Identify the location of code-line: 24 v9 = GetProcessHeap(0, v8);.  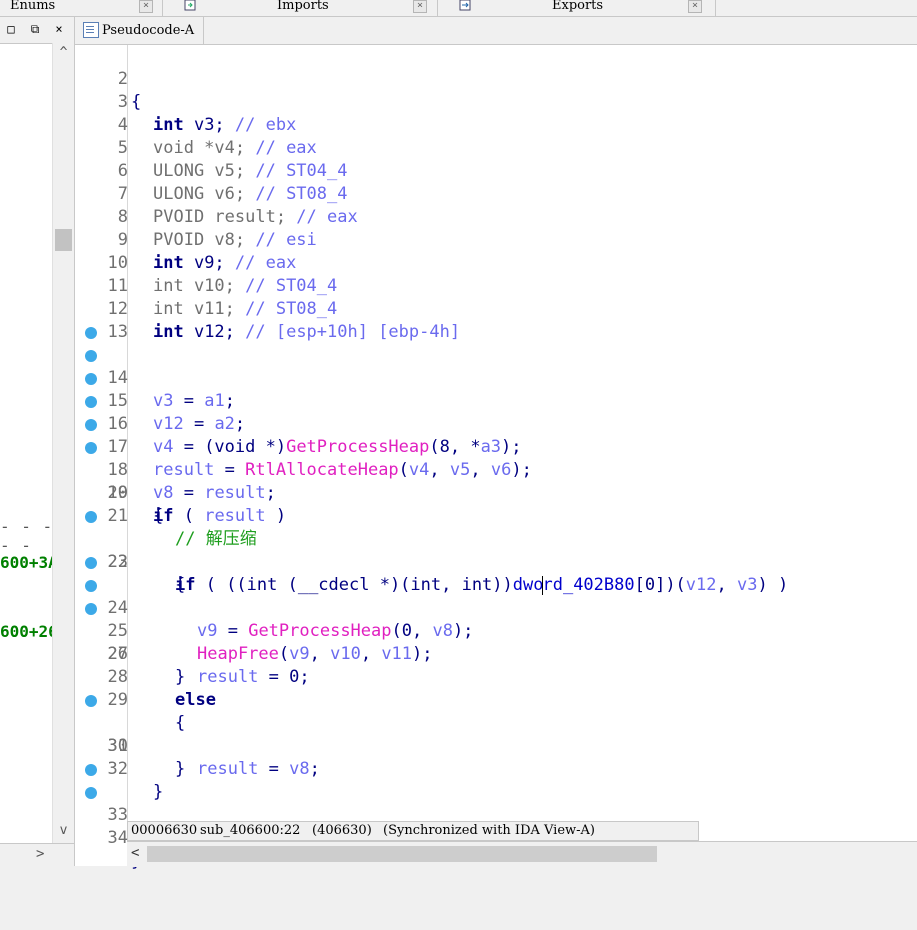
(274, 596).